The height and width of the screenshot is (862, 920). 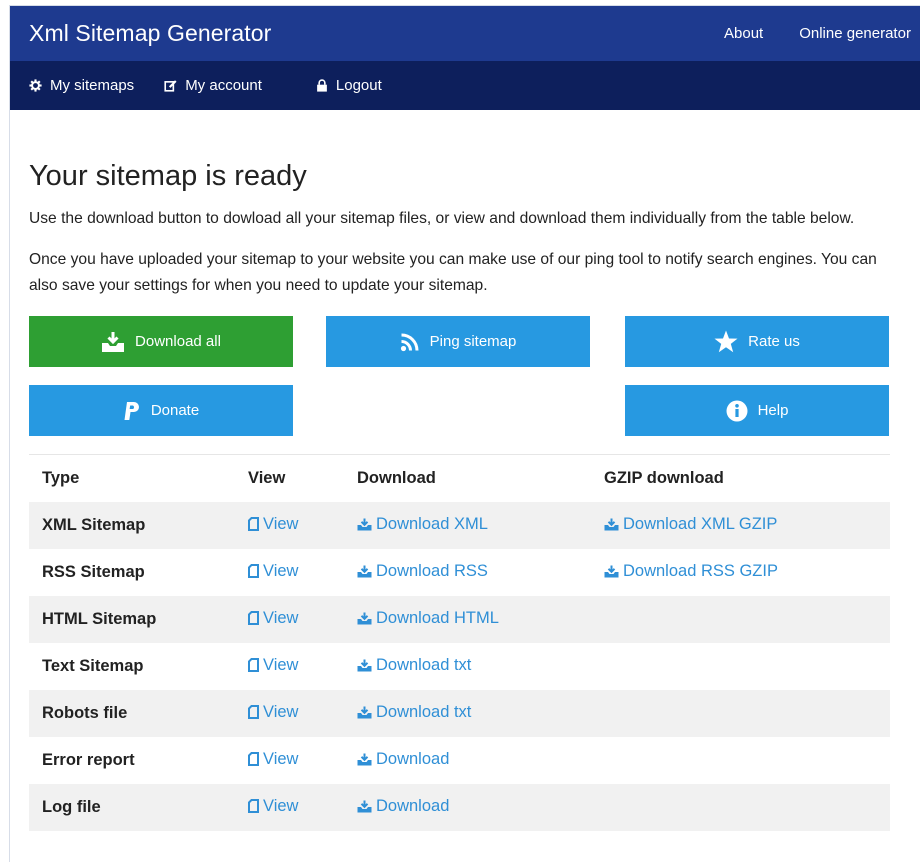 I want to click on file-type: RSS Sitemap, so click(x=93, y=572).